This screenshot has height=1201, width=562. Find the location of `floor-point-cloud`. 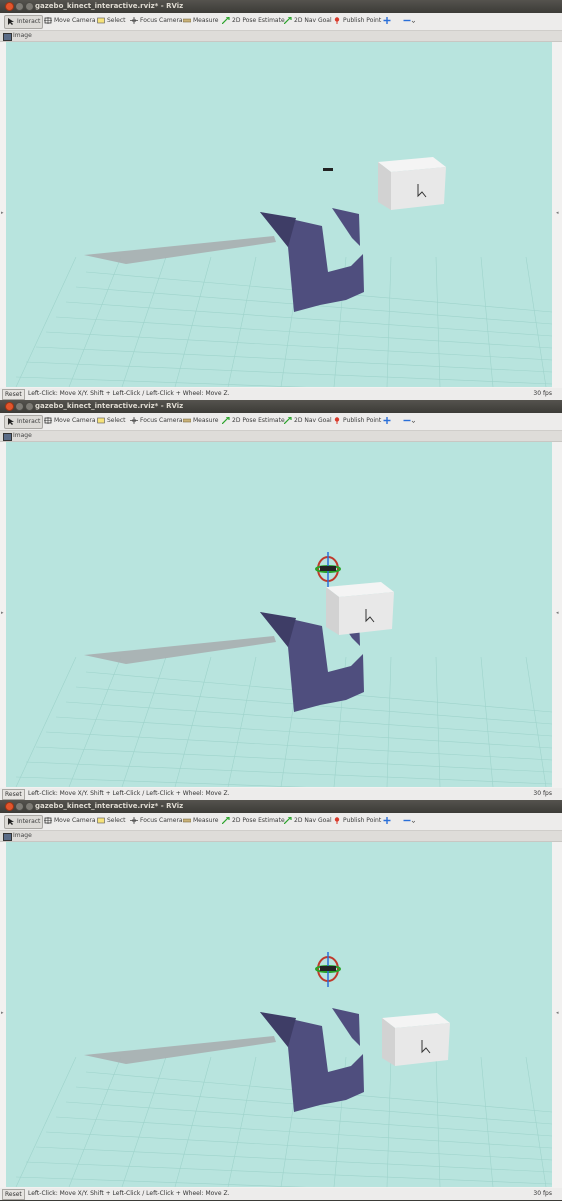

floor-point-cloud is located at coordinates (180, 650).